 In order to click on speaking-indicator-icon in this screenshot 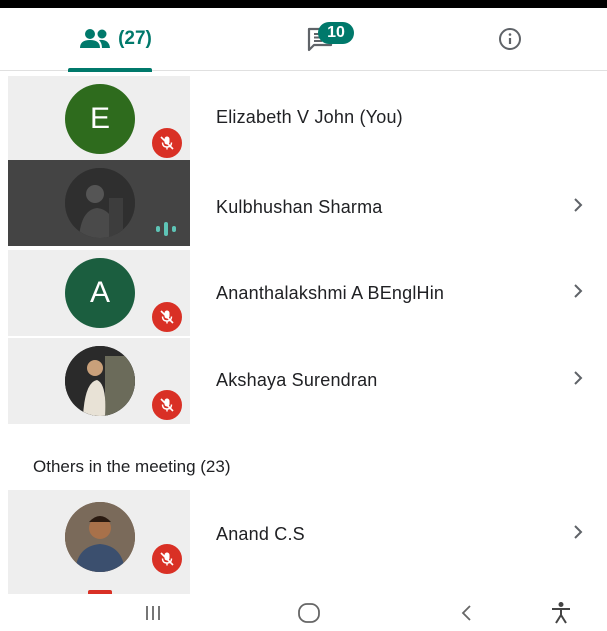, I will do `click(168, 229)`.